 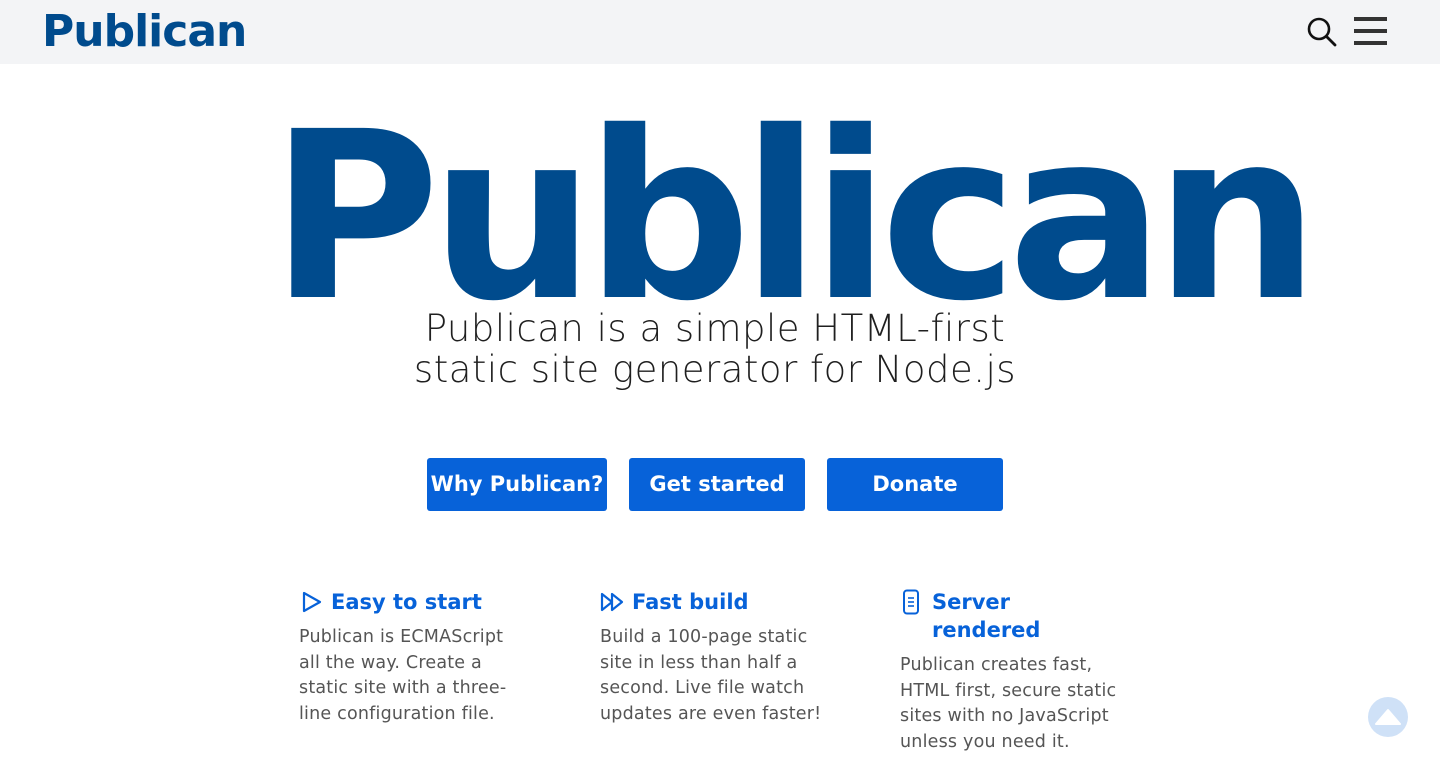 I want to click on scroll-to-top-icon, so click(x=1388, y=717).